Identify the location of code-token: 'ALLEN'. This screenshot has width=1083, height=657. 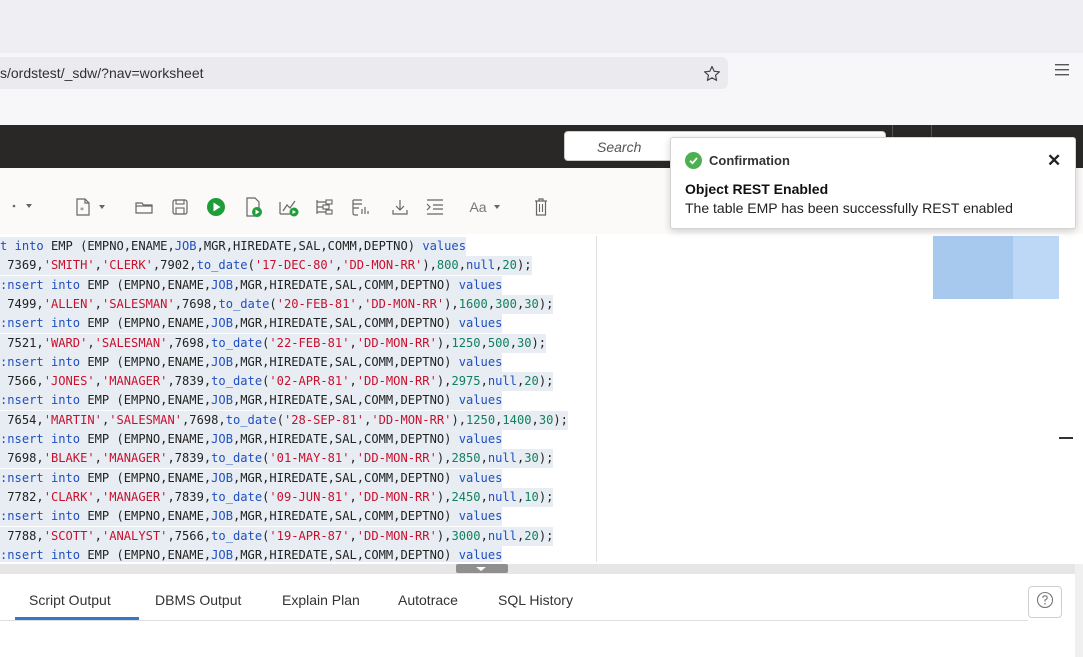
(69, 303).